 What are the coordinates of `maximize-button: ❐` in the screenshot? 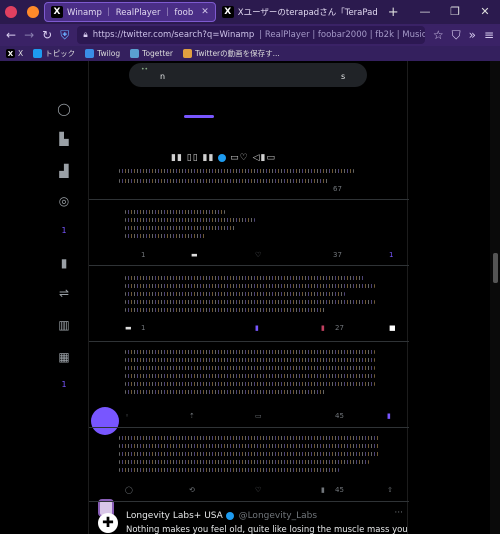 It's located at (455, 12).